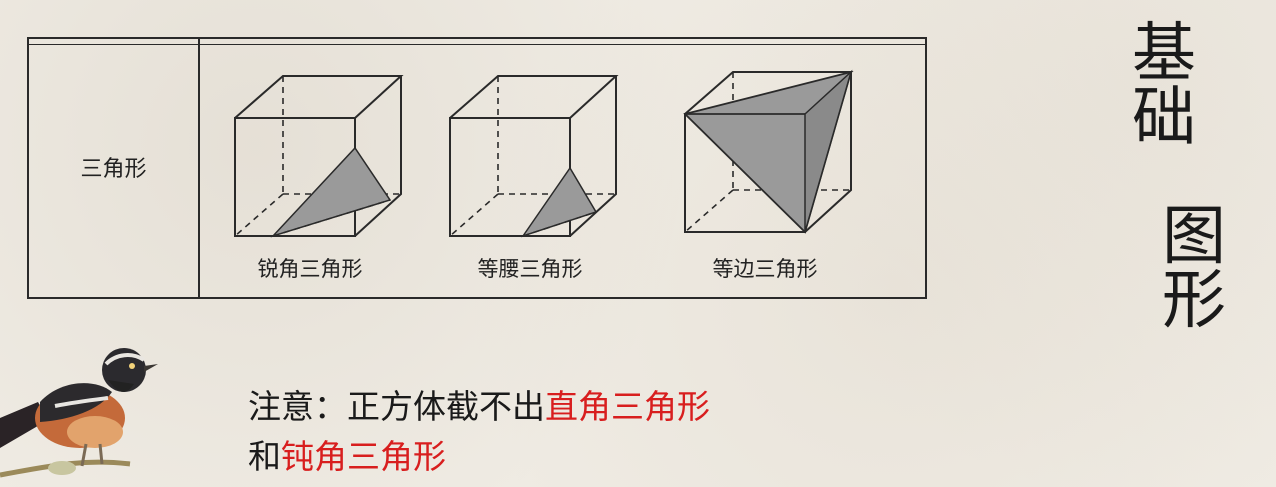 This screenshot has width=1276, height=487. Describe the element at coordinates (530, 269) in the screenshot. I see `caption-isosceles: 等腰三角形` at that location.